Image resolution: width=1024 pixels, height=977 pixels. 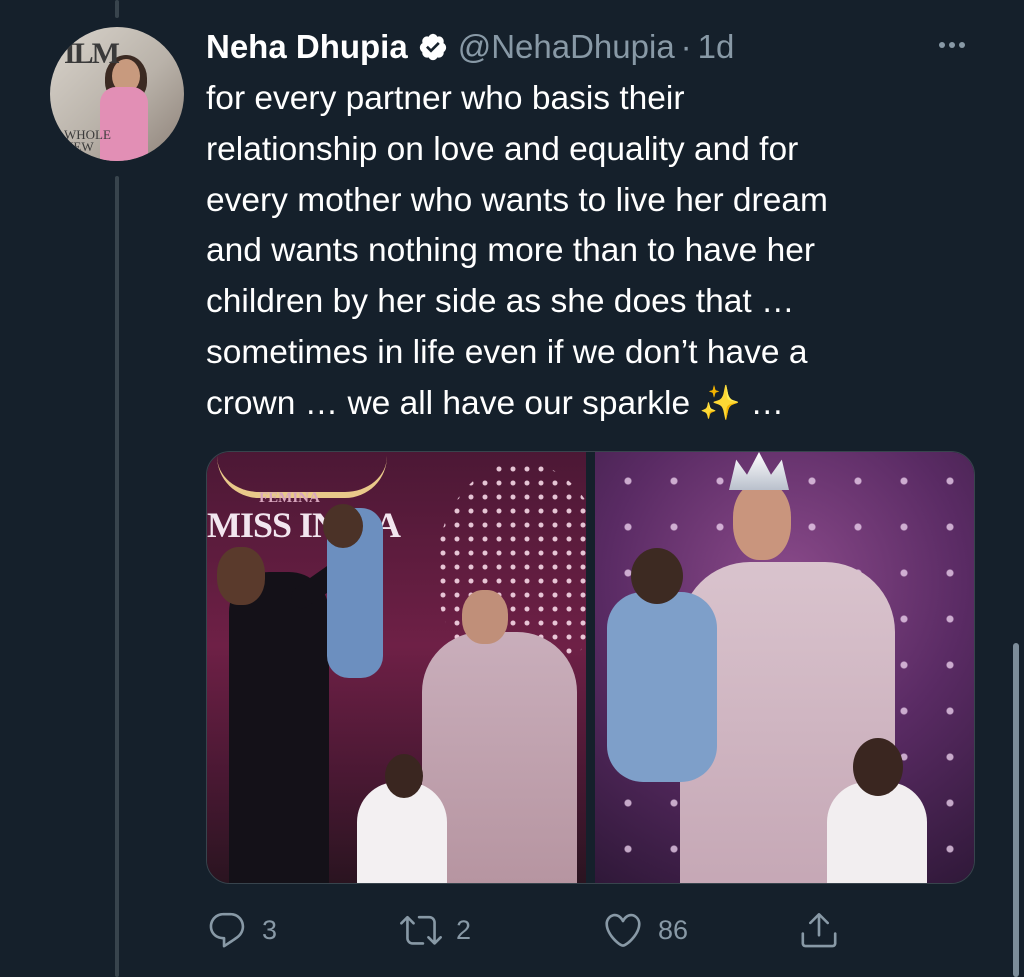 What do you see at coordinates (117, 576) in the screenshot?
I see `thread-line-bottom` at bounding box center [117, 576].